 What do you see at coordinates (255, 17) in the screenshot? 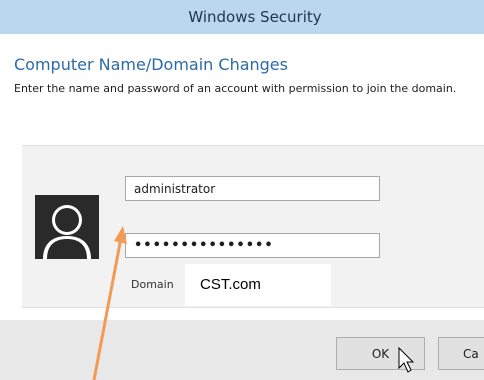
I see `window-title: Windows Security` at bounding box center [255, 17].